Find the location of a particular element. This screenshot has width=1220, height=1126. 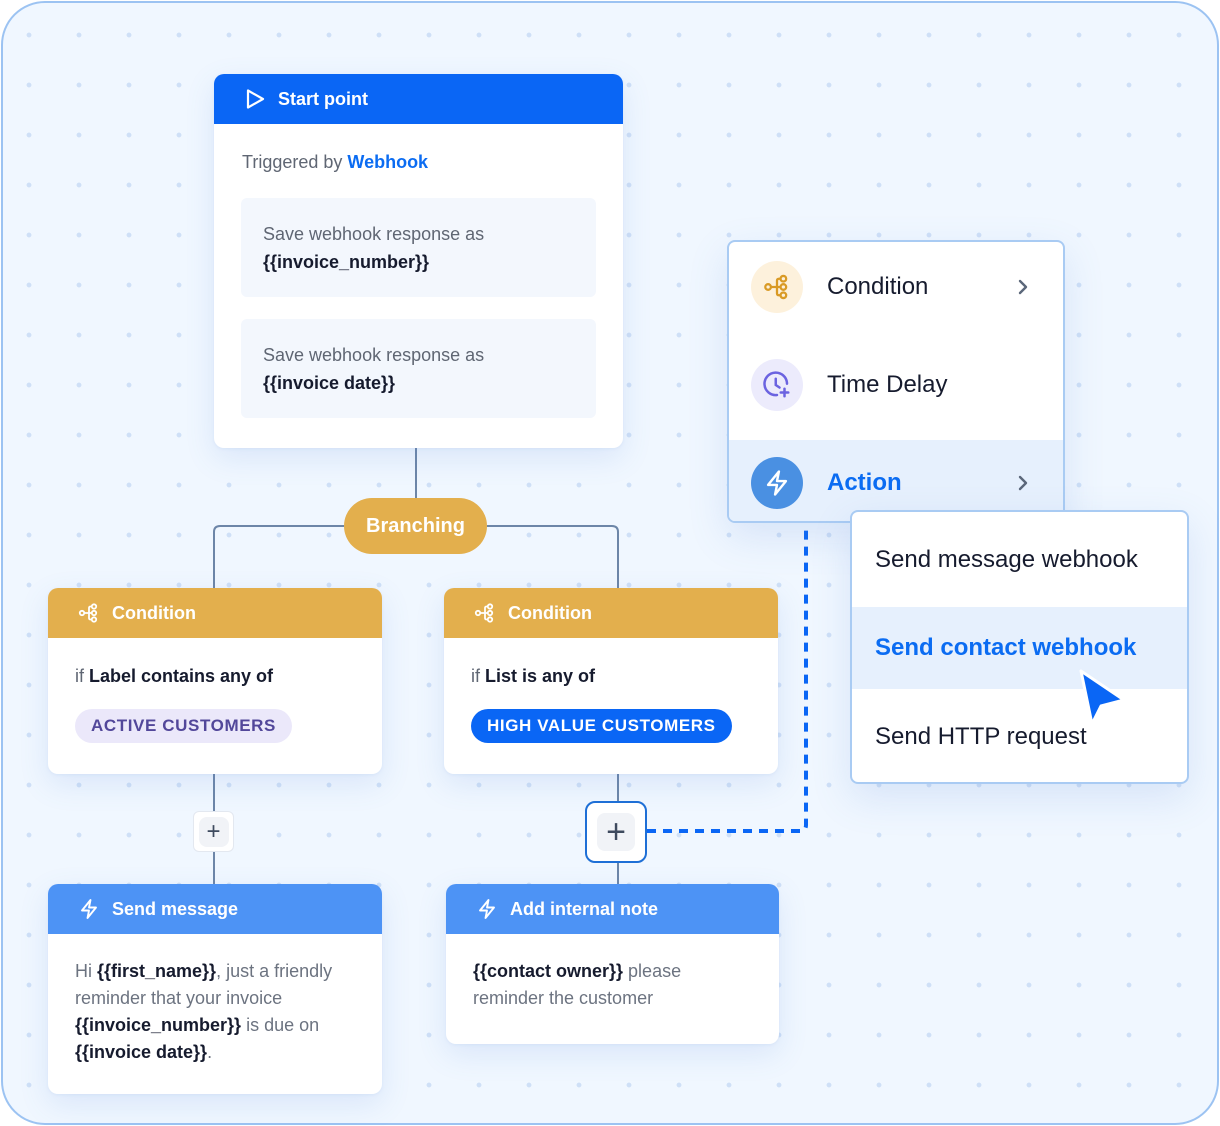

branching-node: Branching is located at coordinates (415, 526).